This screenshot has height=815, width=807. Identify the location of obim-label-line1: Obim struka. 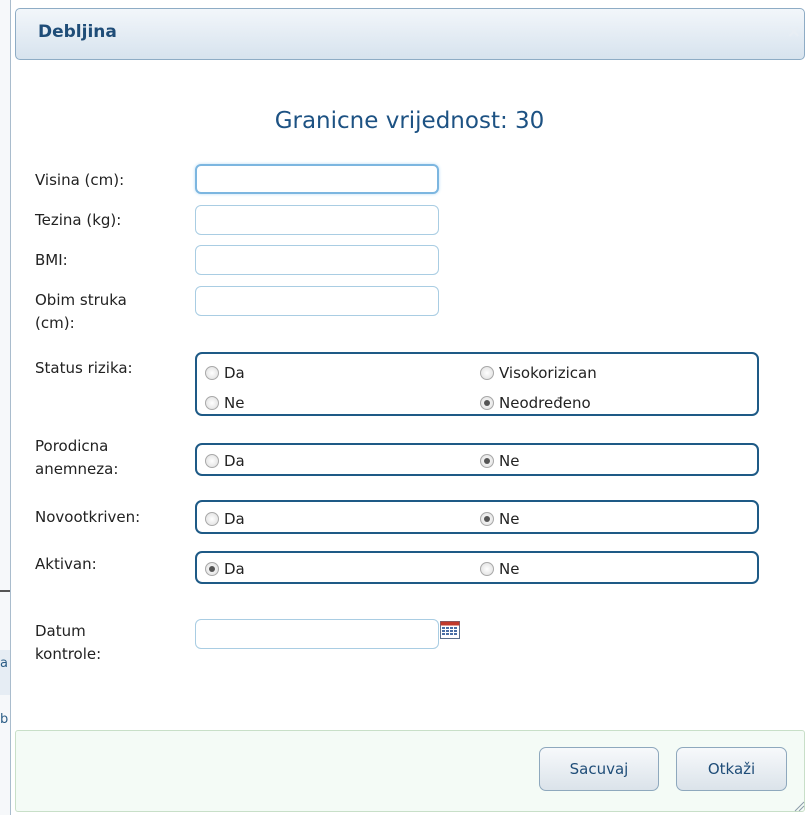
(81, 300).